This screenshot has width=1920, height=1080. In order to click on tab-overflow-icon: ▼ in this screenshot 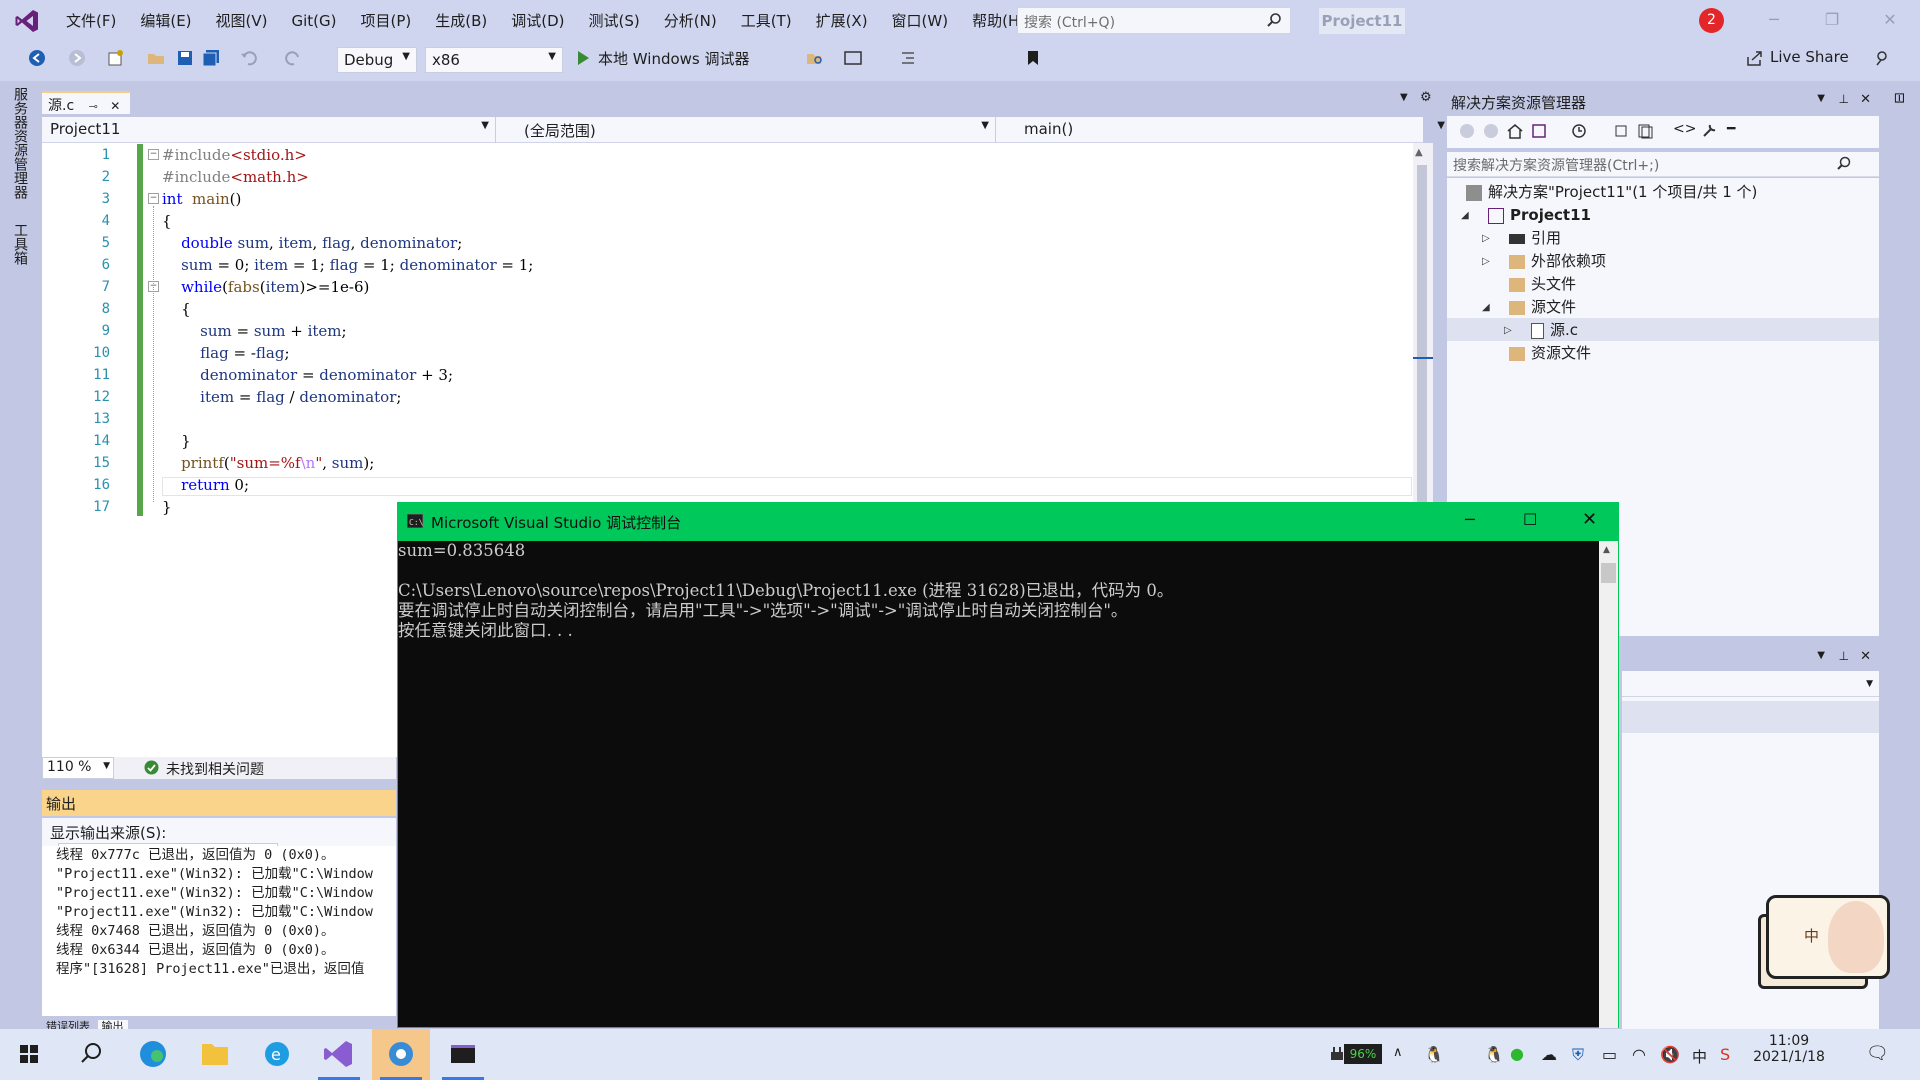, I will do `click(1404, 97)`.